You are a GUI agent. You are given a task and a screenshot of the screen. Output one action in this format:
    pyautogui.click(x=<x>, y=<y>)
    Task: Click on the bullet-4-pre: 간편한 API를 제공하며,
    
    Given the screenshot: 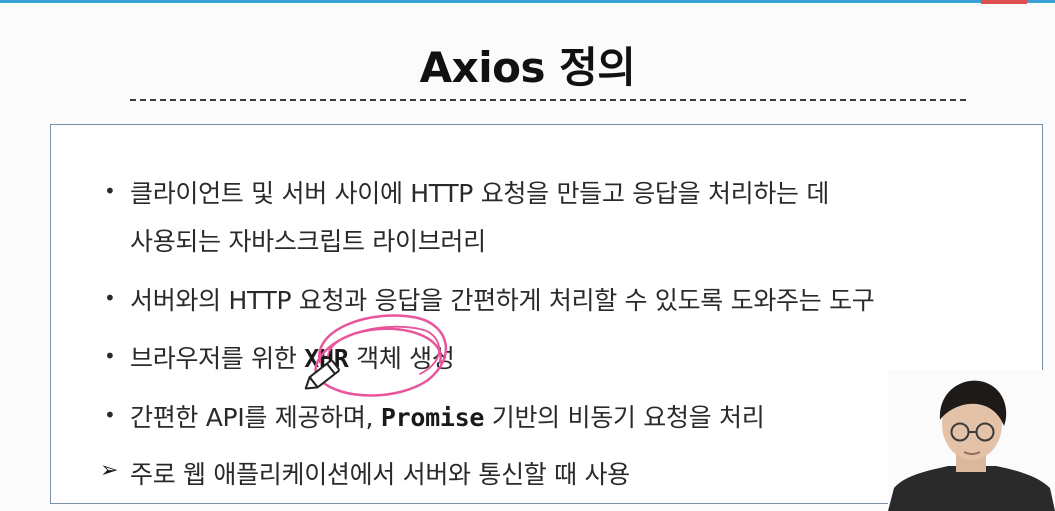 What is the action you would take?
    pyautogui.click(x=255, y=417)
    